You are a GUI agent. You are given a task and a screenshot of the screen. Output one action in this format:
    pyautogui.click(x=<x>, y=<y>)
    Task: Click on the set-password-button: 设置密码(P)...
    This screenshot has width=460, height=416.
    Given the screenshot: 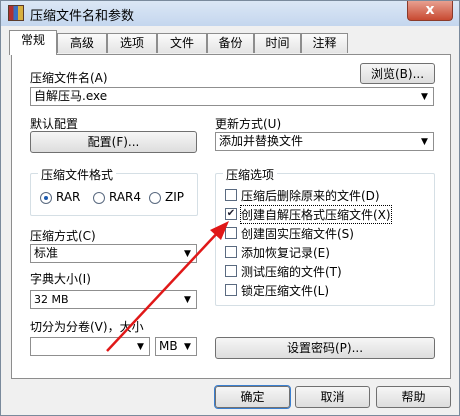 What is the action you would take?
    pyautogui.click(x=325, y=348)
    